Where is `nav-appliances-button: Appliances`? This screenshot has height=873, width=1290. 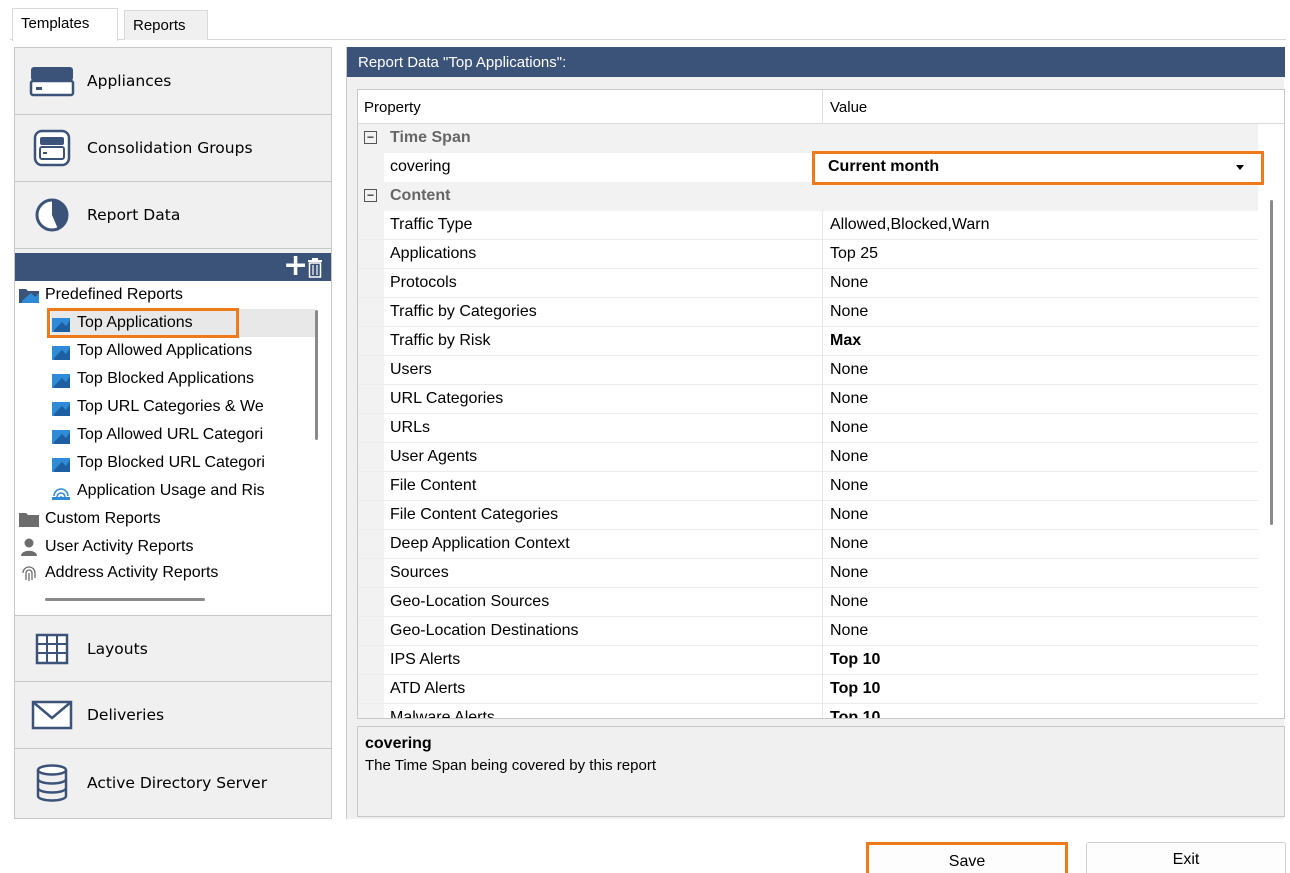 nav-appliances-button: Appliances is located at coordinates (173, 81).